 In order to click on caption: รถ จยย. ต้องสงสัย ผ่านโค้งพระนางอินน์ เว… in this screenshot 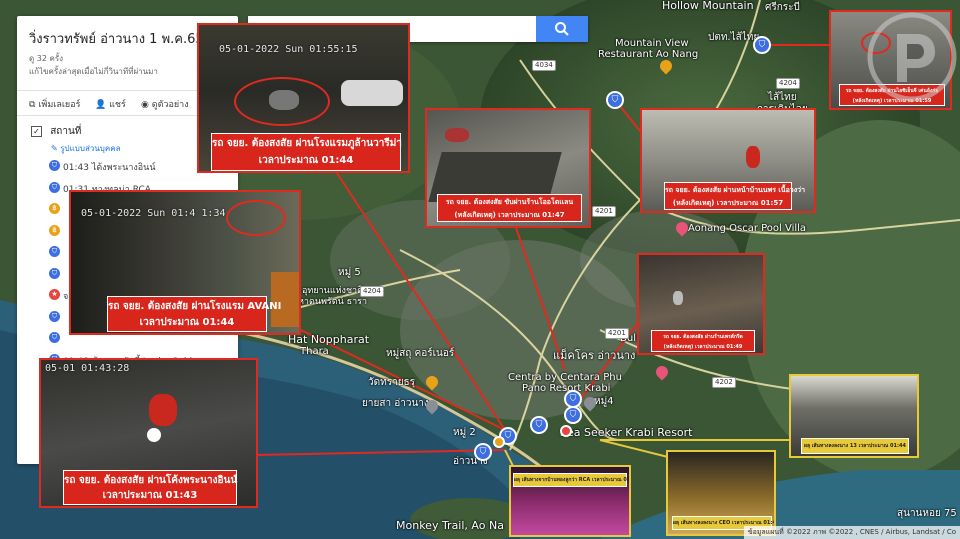, I will do `click(150, 487)`.